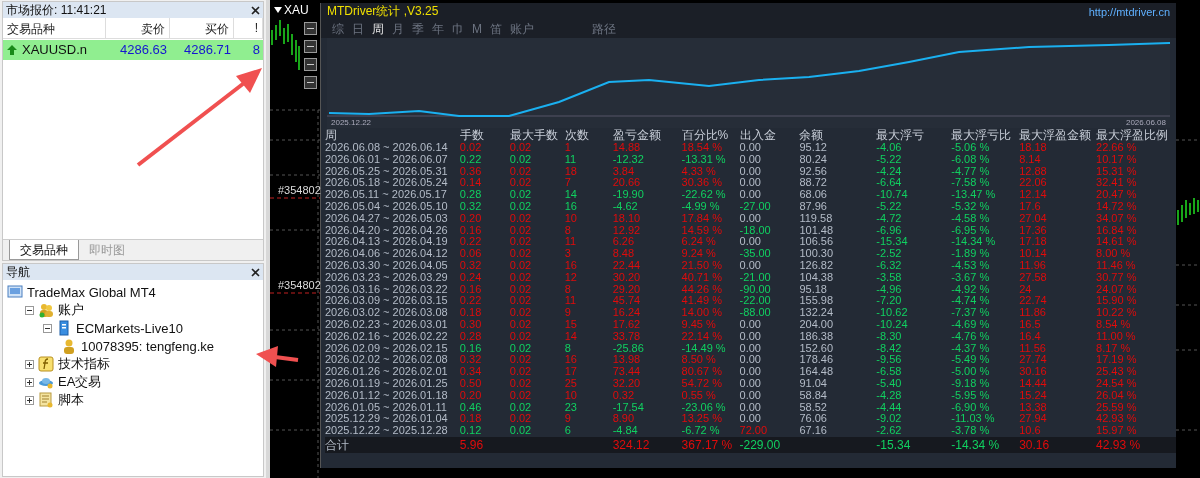  Describe the element at coordinates (55, 50) in the screenshot. I see `symbol-name: XAUUSD.n` at that location.